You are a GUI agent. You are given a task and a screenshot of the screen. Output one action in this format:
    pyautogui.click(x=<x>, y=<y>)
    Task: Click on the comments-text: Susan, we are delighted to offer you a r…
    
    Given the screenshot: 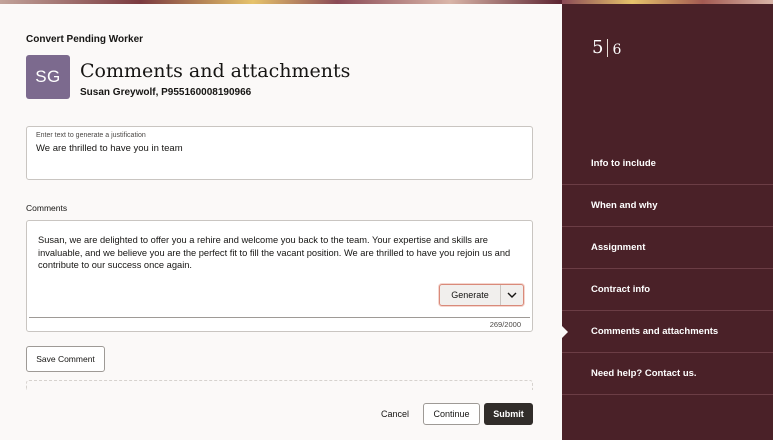 What is the action you would take?
    pyautogui.click(x=274, y=253)
    